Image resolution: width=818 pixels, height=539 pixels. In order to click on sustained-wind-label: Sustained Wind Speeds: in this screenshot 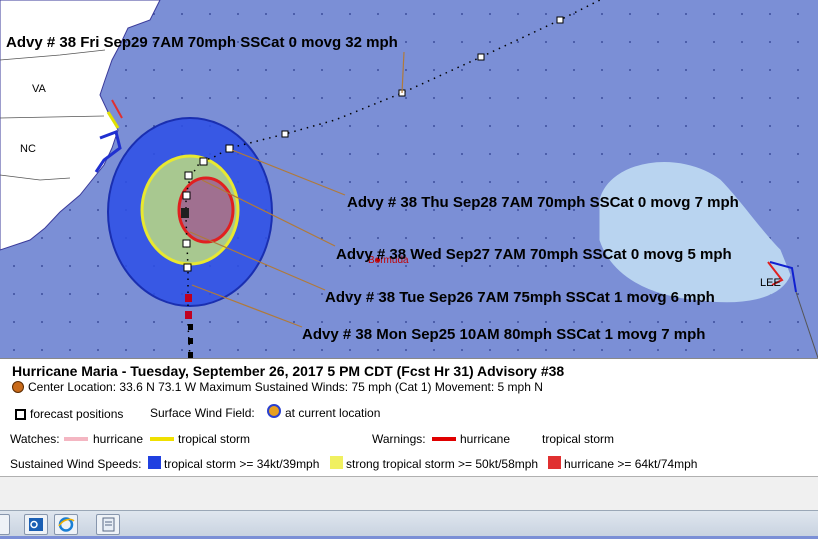, I will do `click(76, 464)`.